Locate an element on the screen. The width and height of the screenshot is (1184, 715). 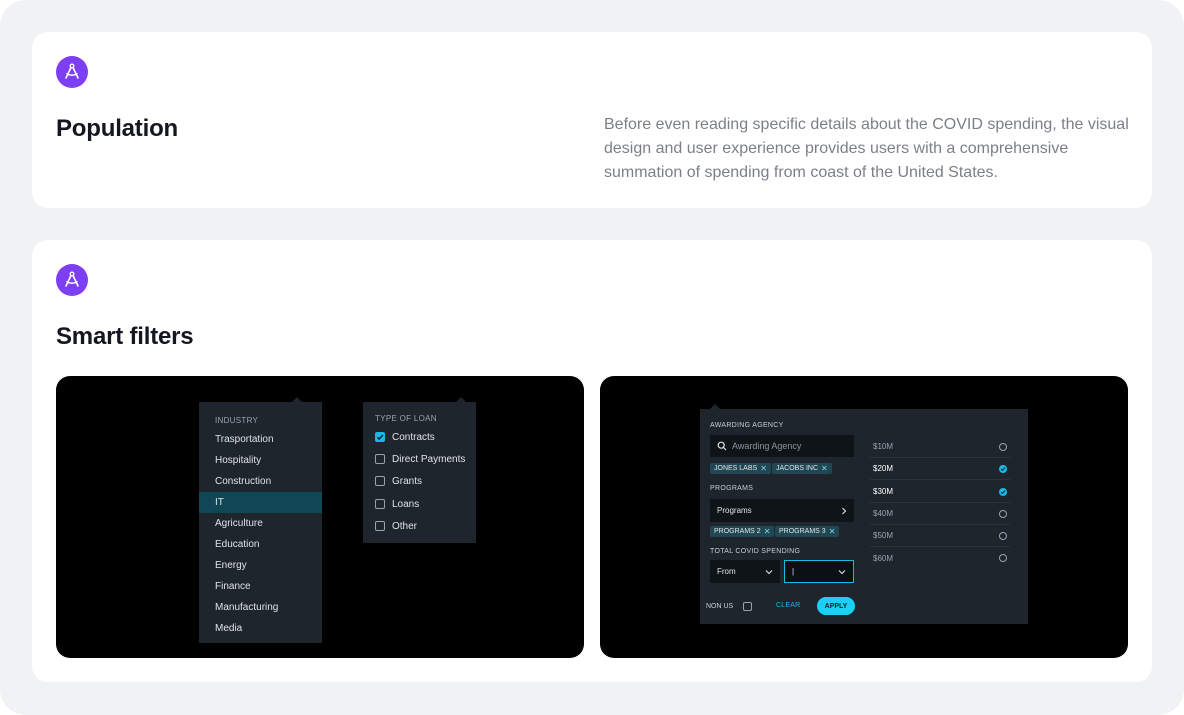
loan-option-other: Other is located at coordinates (396, 526).